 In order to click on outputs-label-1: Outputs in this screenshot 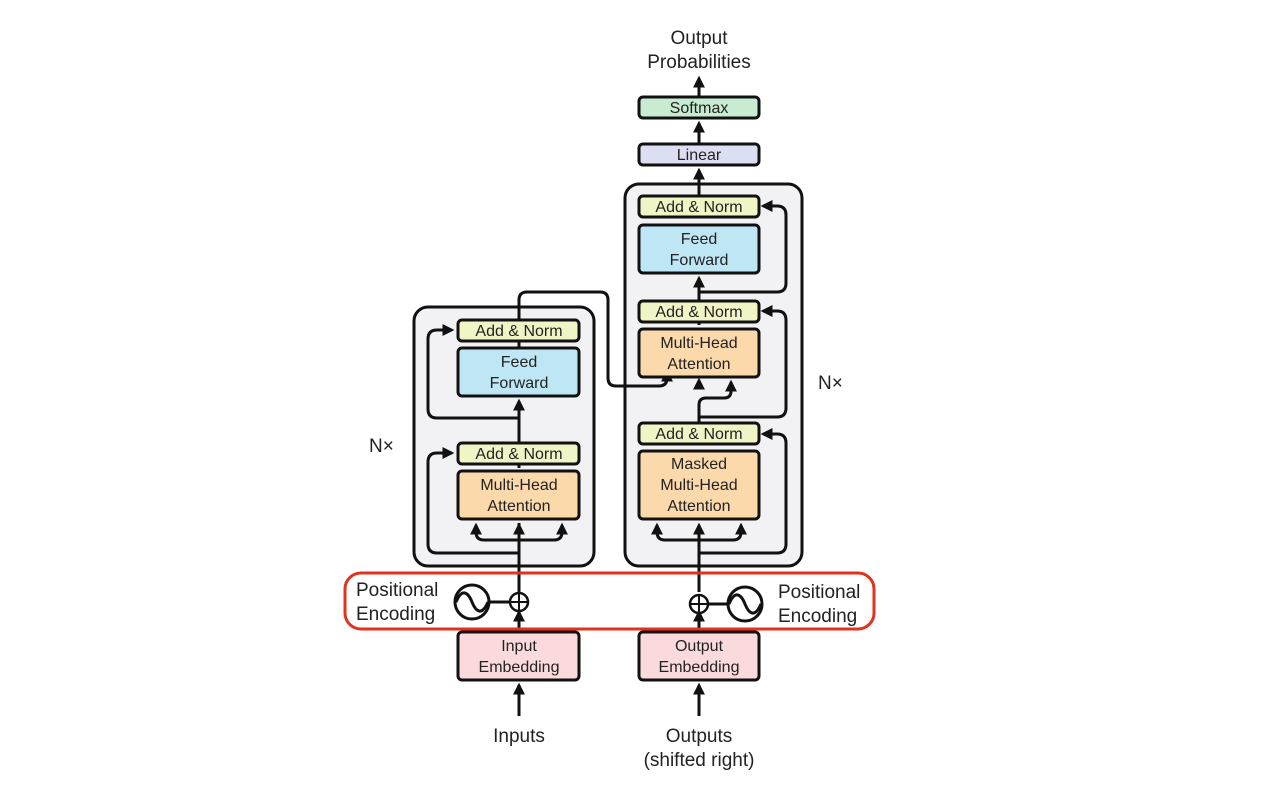, I will do `click(699, 736)`.